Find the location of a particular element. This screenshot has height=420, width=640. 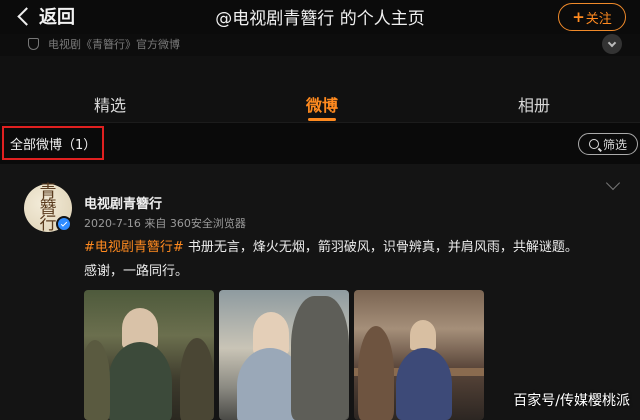

follow-button: + 关注 is located at coordinates (592, 17).